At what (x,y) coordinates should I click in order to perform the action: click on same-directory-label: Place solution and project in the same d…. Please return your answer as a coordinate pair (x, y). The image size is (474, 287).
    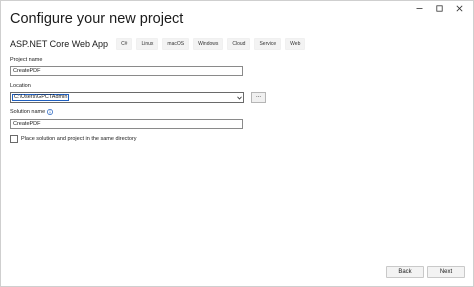
    Looking at the image, I should click on (79, 139).